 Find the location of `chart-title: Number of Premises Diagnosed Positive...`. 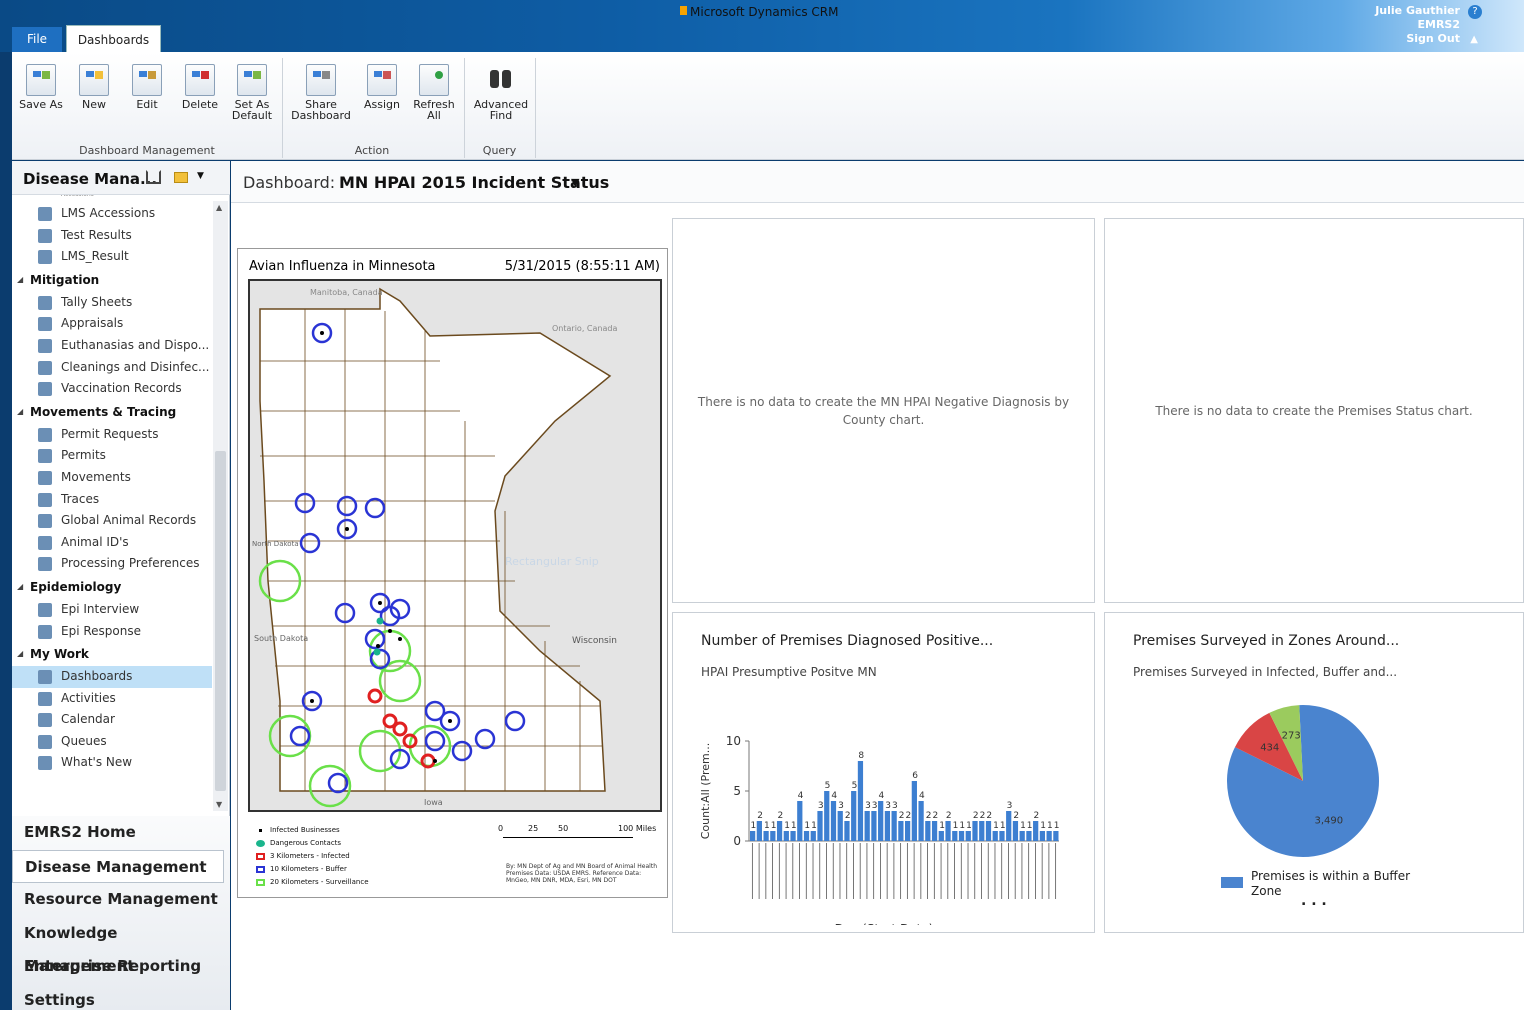

chart-title: Number of Premises Diagnosed Positive... is located at coordinates (847, 641).